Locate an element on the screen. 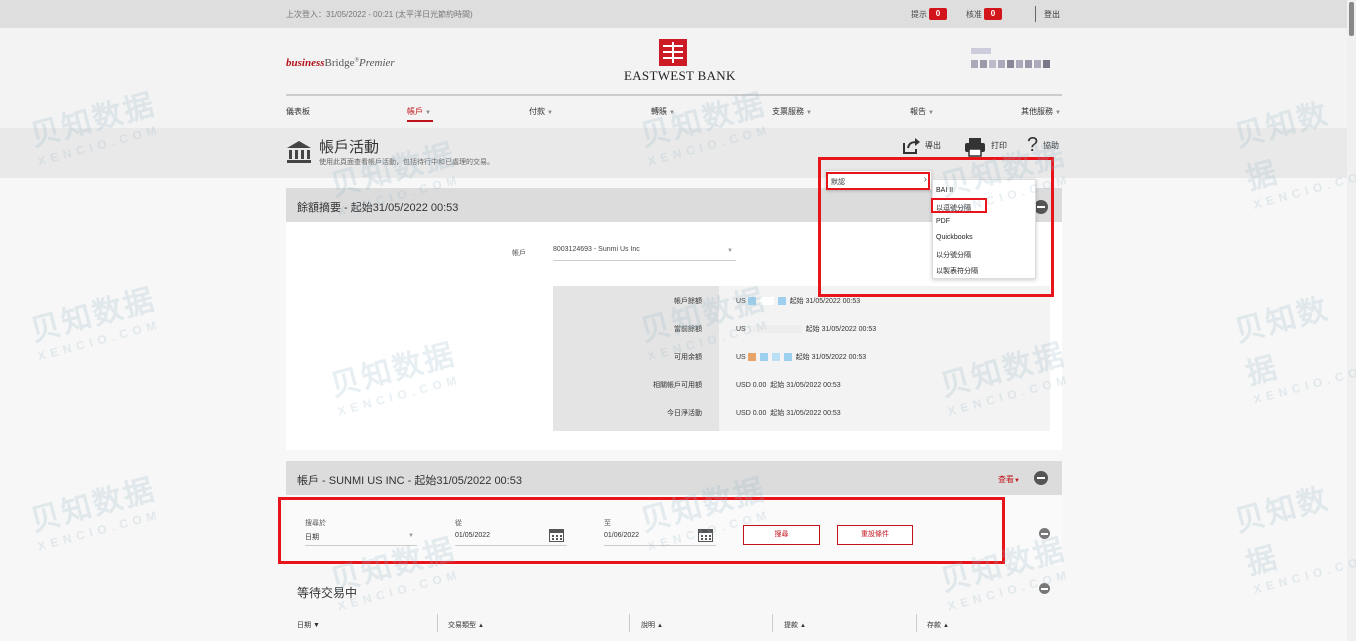 Image resolution: width=1356 pixels, height=641 pixels. nav-item-accounts-label: 帳戶 is located at coordinates (415, 111).